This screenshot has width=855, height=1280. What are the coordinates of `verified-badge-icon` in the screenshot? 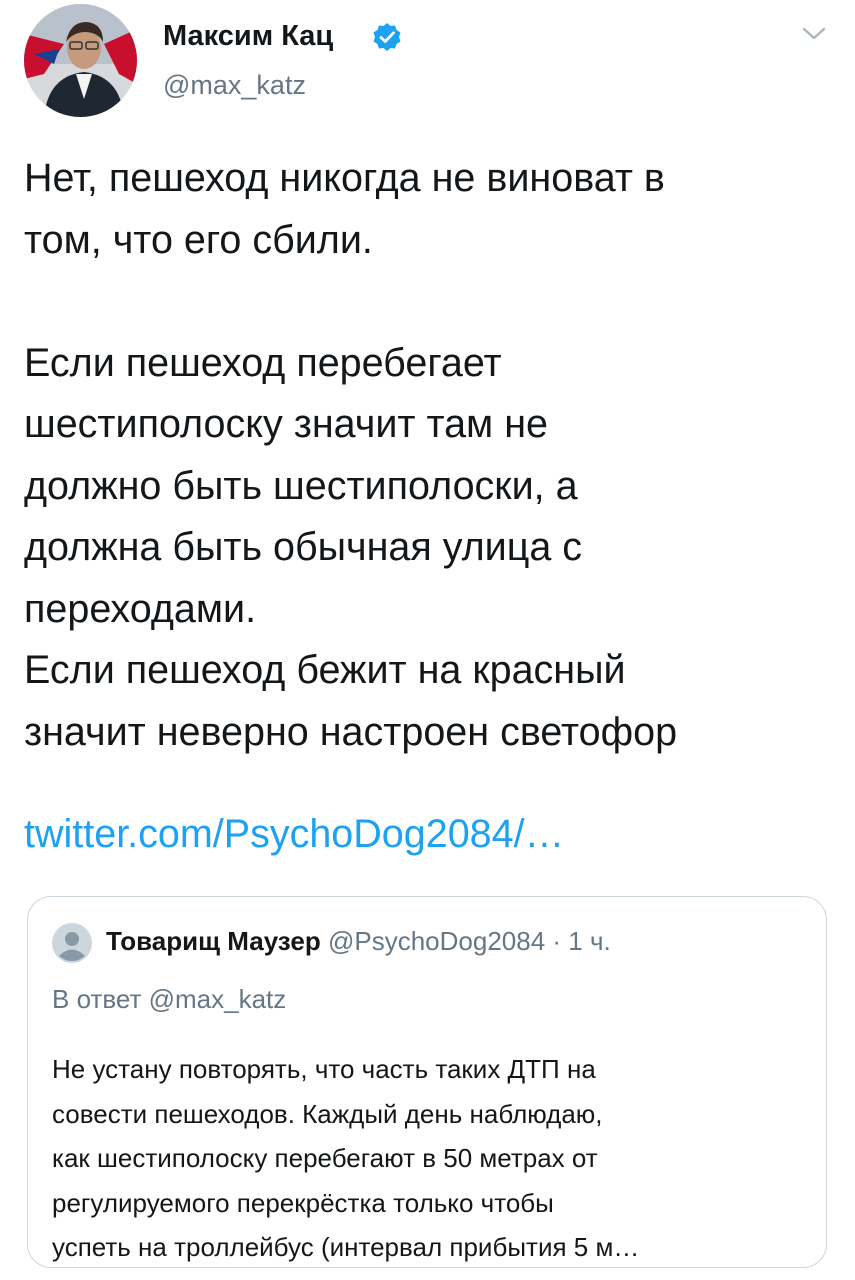 It's located at (387, 37).